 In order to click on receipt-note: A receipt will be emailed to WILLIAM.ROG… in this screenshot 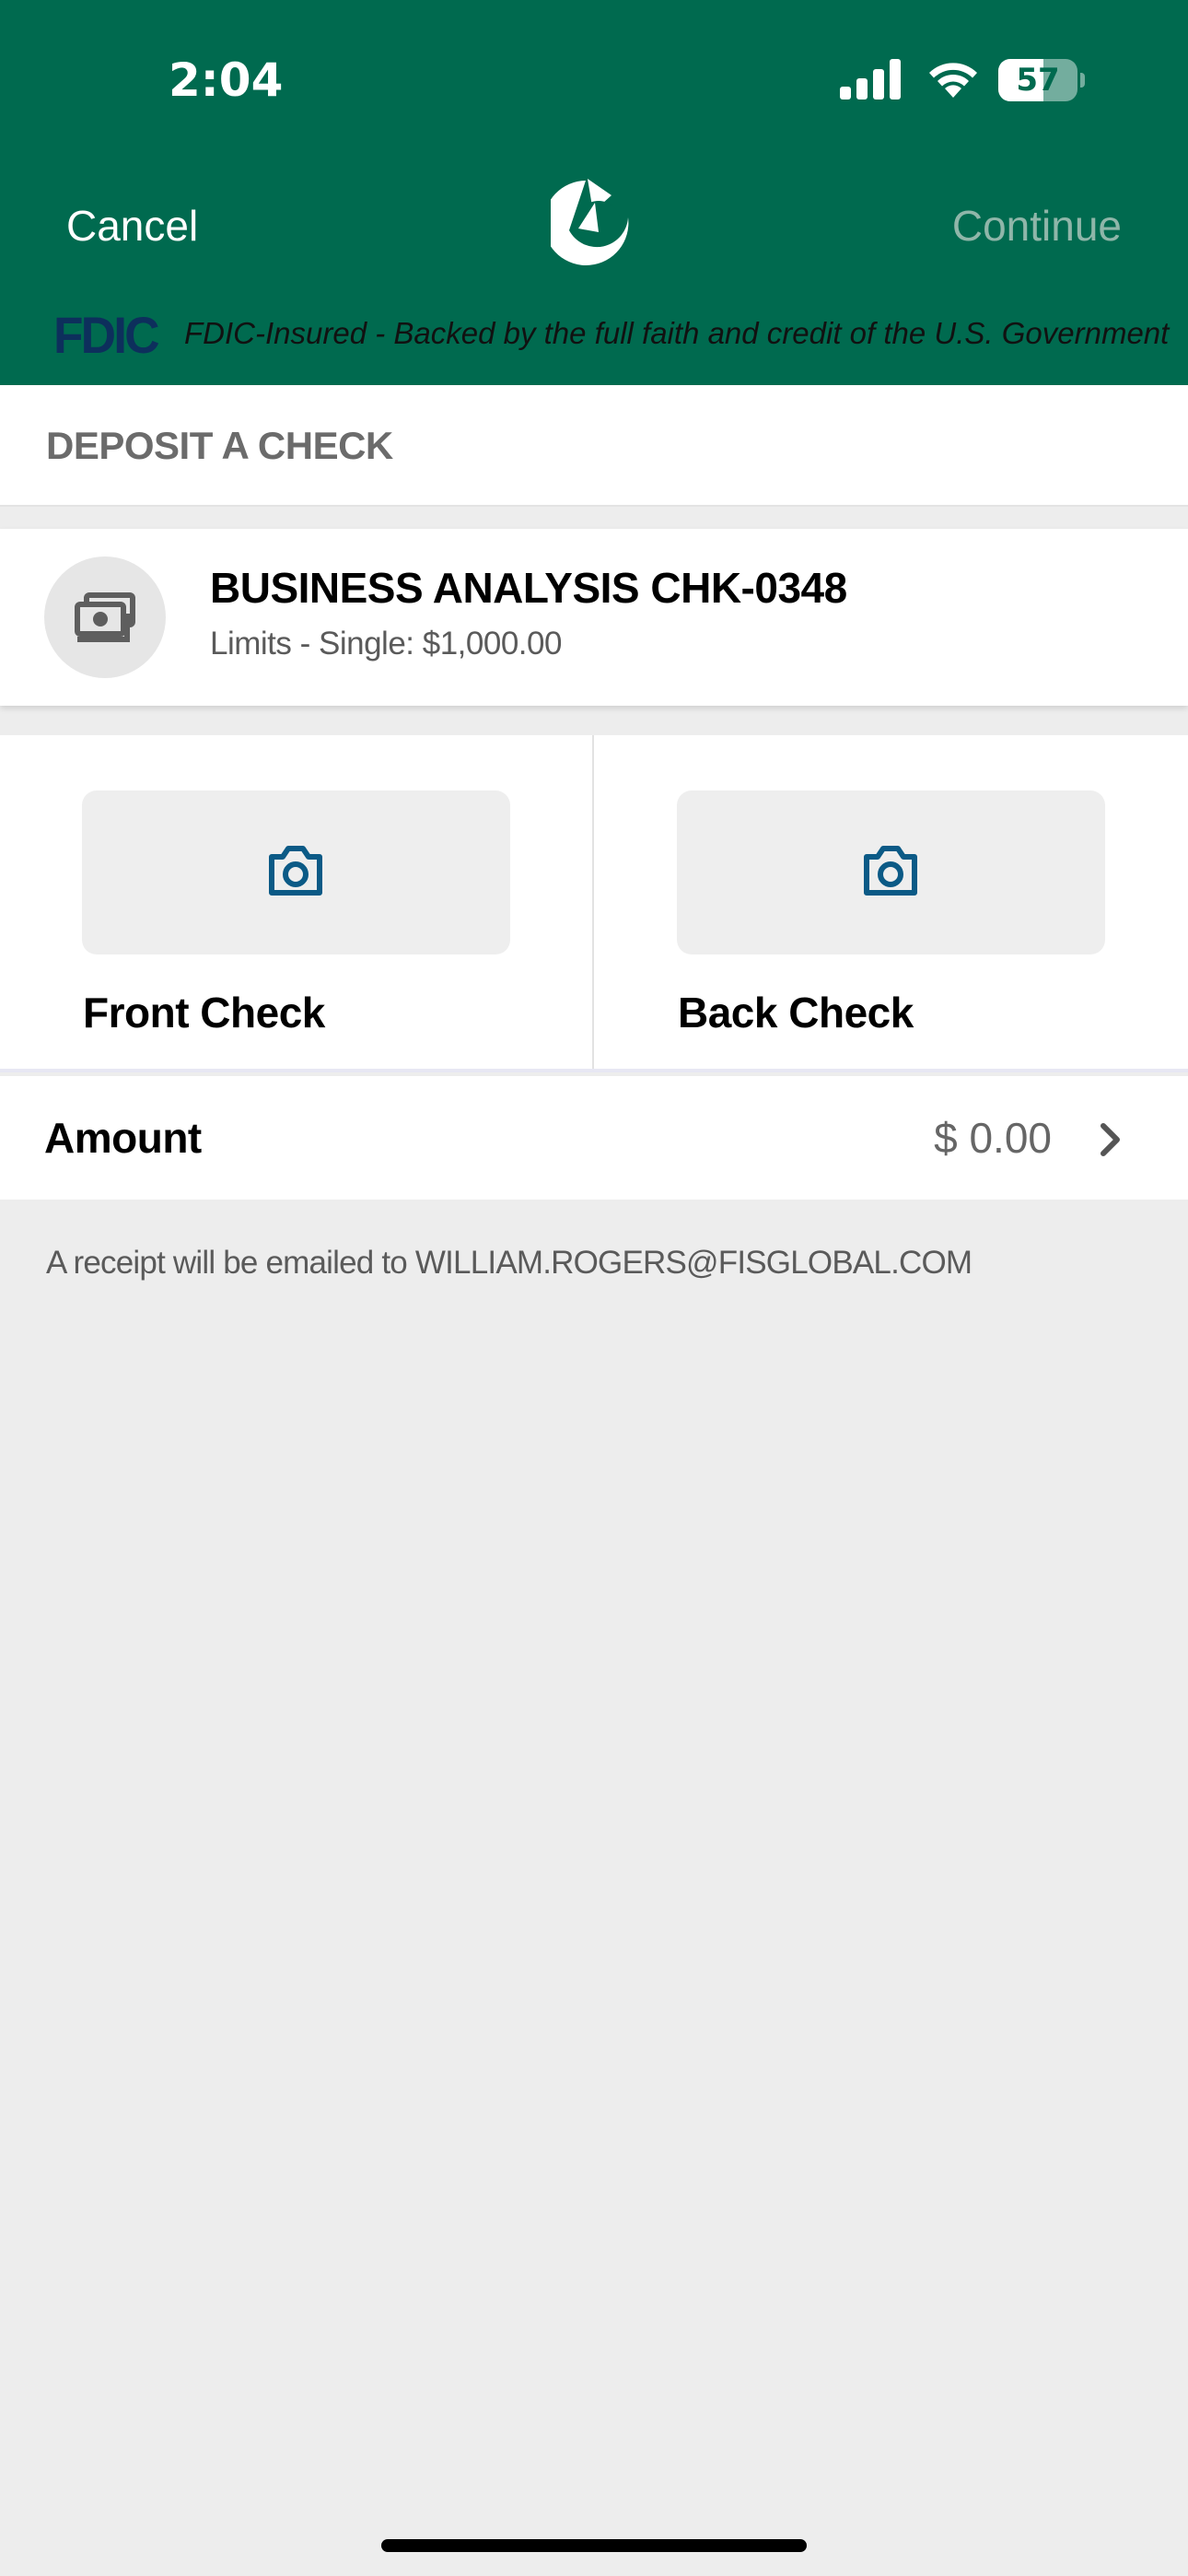, I will do `click(510, 1263)`.